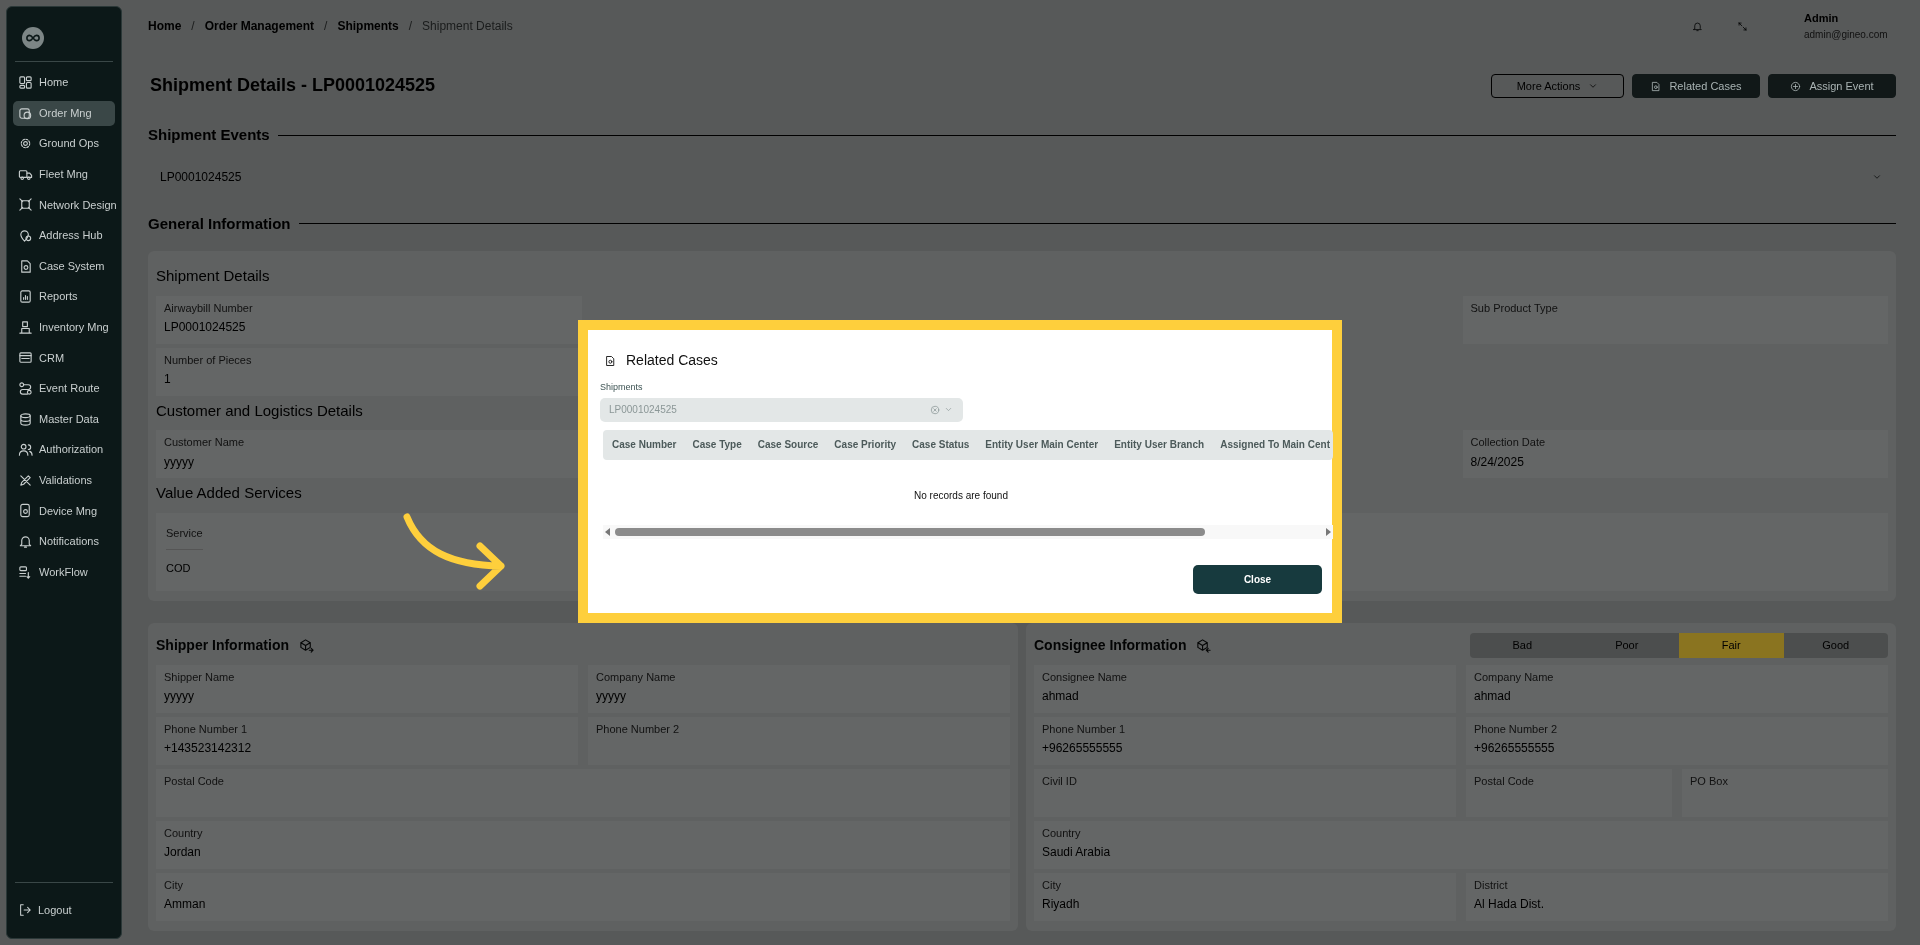 The height and width of the screenshot is (945, 1920). Describe the element at coordinates (64, 327) in the screenshot. I see `sidebar-item: Inventory Mng` at that location.